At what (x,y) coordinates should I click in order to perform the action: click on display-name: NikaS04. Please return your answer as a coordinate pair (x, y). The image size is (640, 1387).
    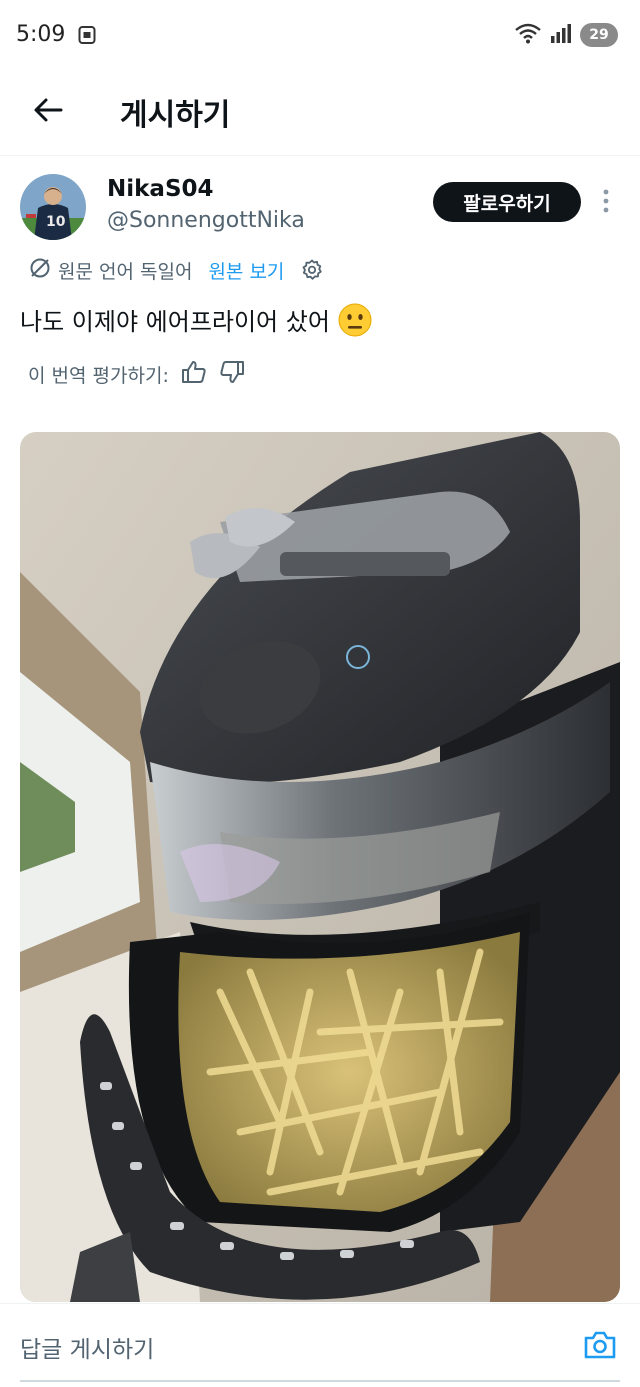
    Looking at the image, I should click on (160, 189).